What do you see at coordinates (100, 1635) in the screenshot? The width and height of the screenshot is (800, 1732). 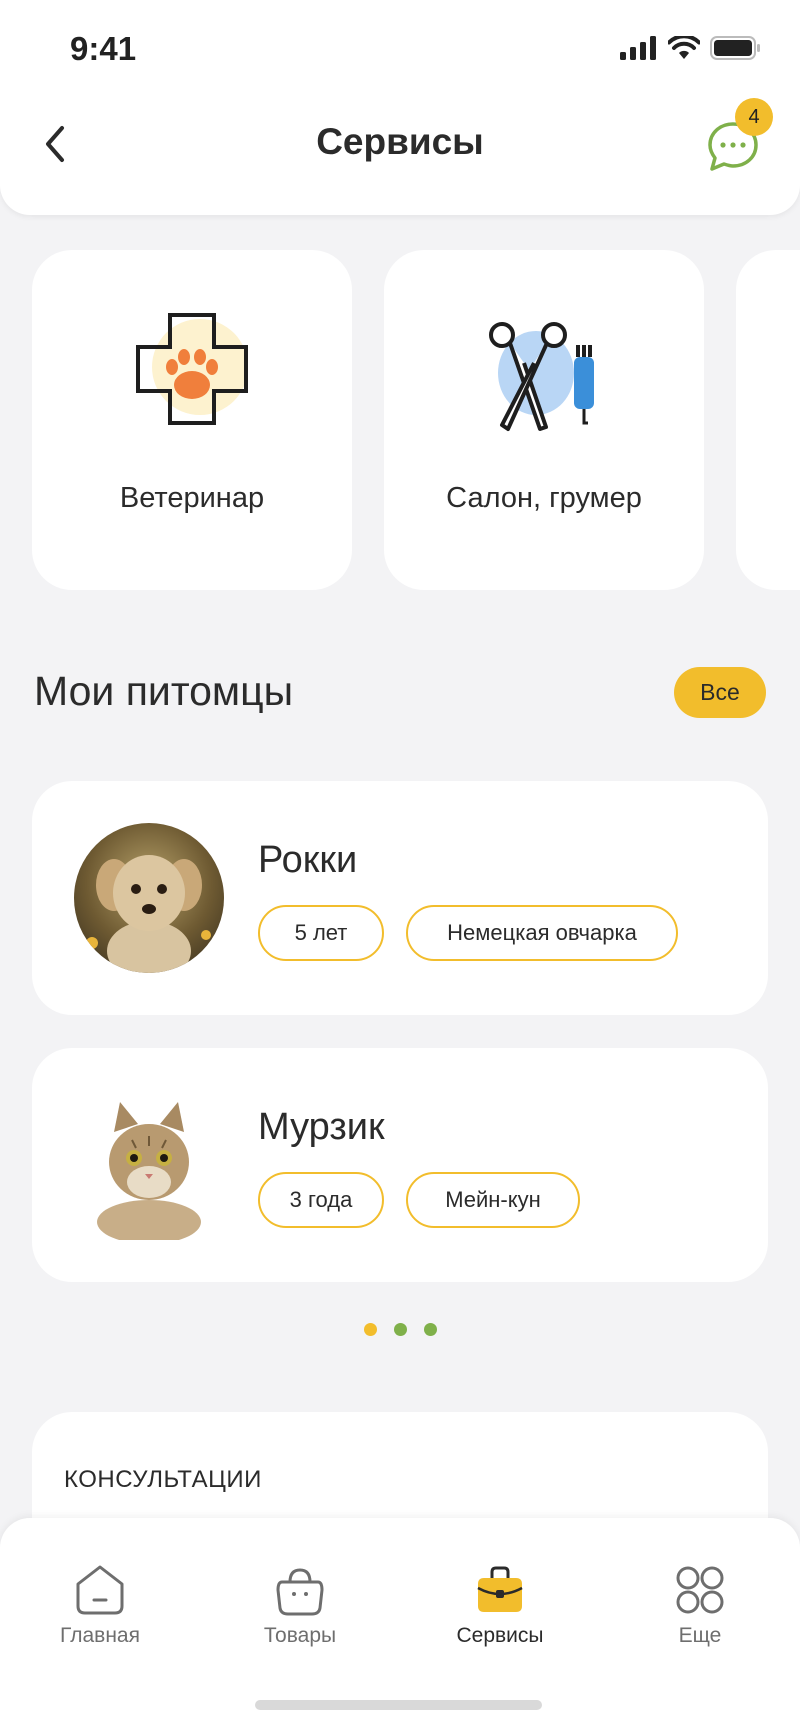 I see `tab-label-home: Главная` at bounding box center [100, 1635].